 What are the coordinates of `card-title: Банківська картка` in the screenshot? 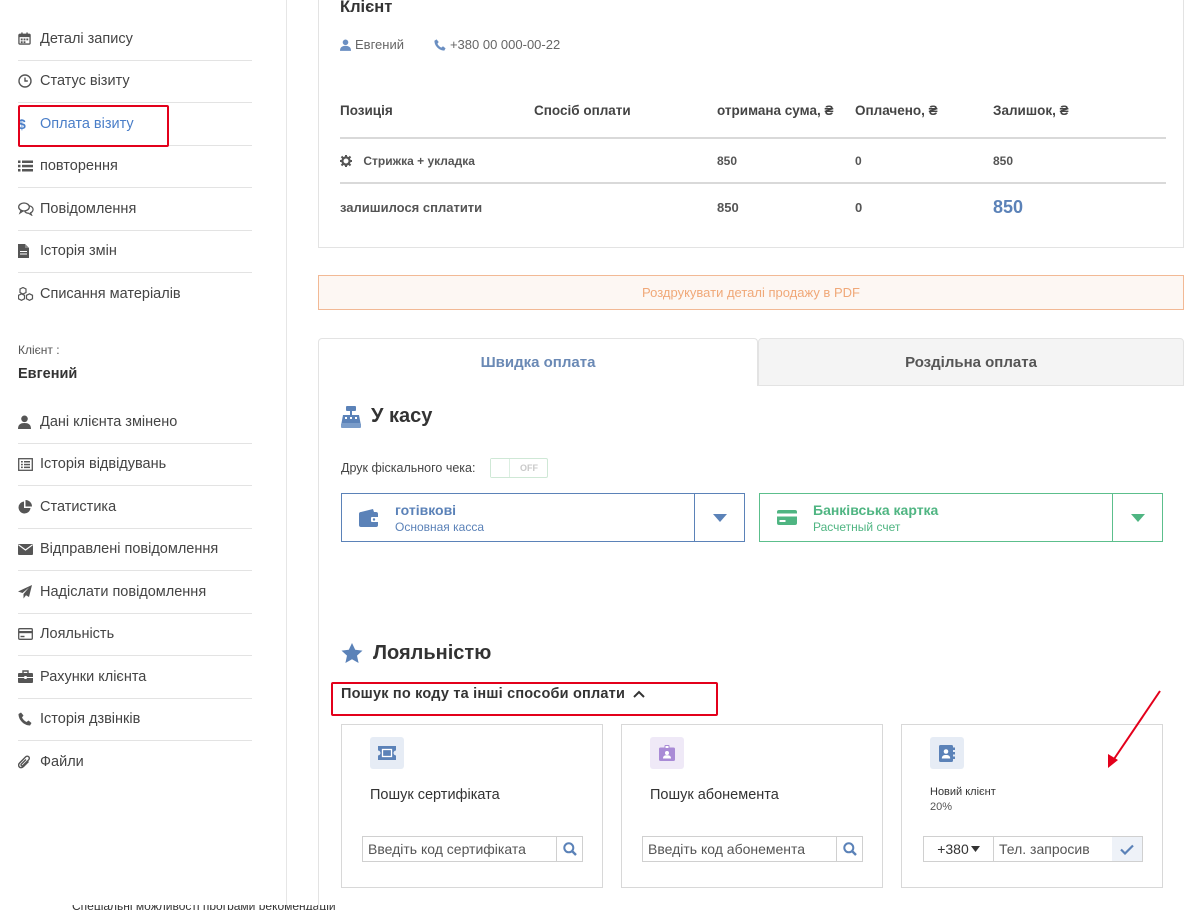 It's located at (876, 509).